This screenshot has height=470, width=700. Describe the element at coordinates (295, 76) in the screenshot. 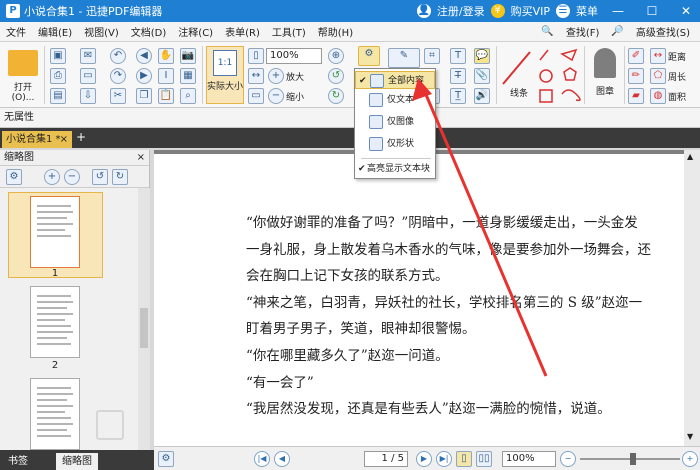

I see `zoom-in-label: 放大` at that location.